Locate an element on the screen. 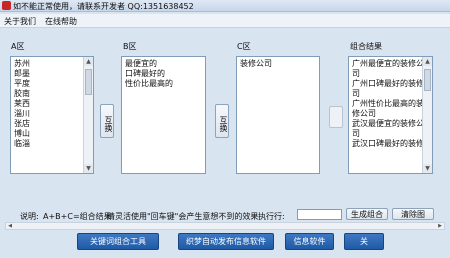 This screenshot has height=258, width=450. scroll-left-icon: ◀ is located at coordinates (10, 226).